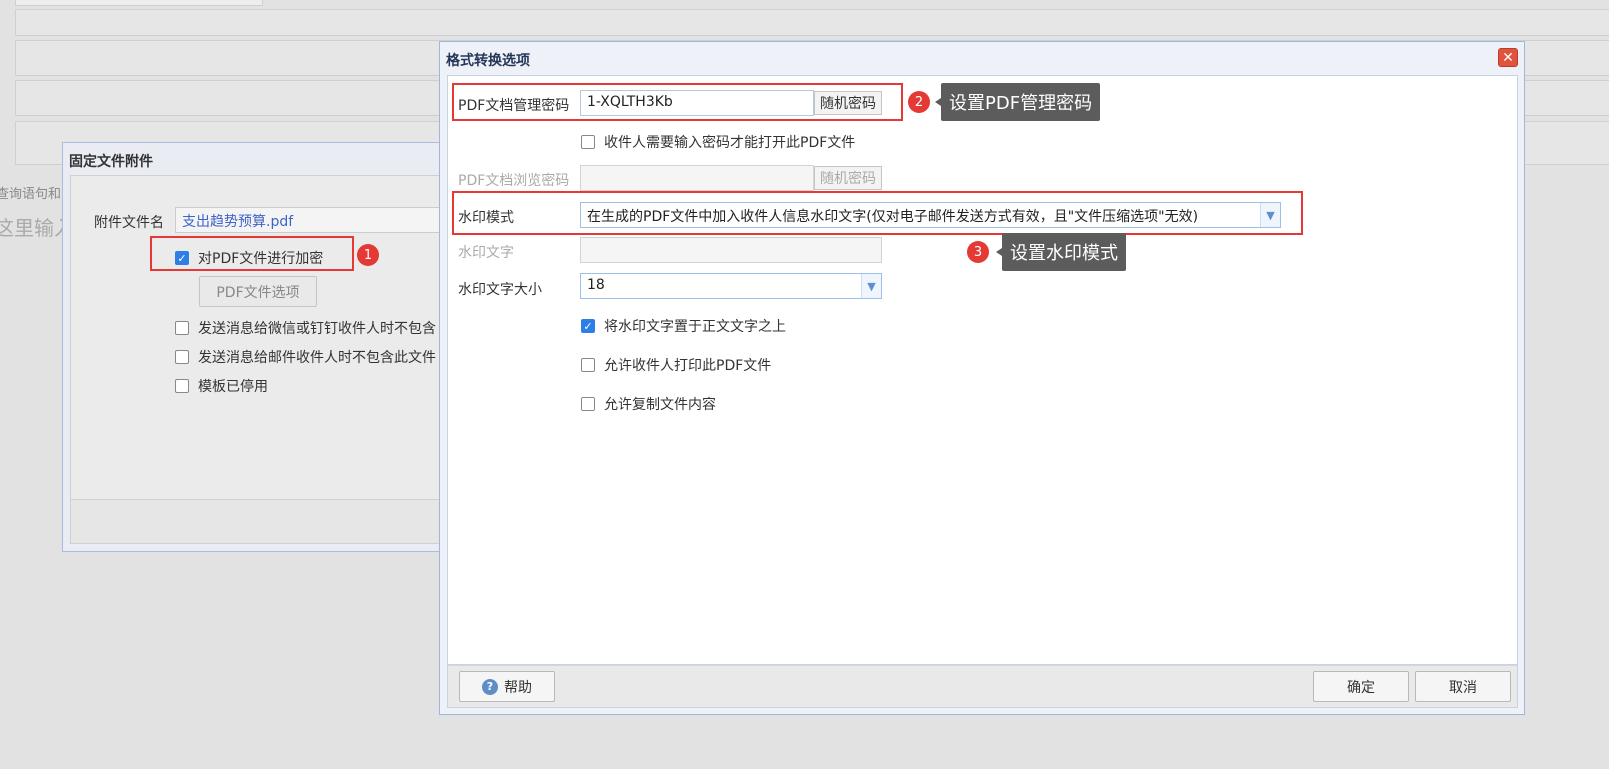  What do you see at coordinates (731, 250) in the screenshot?
I see `watermark-text-input` at bounding box center [731, 250].